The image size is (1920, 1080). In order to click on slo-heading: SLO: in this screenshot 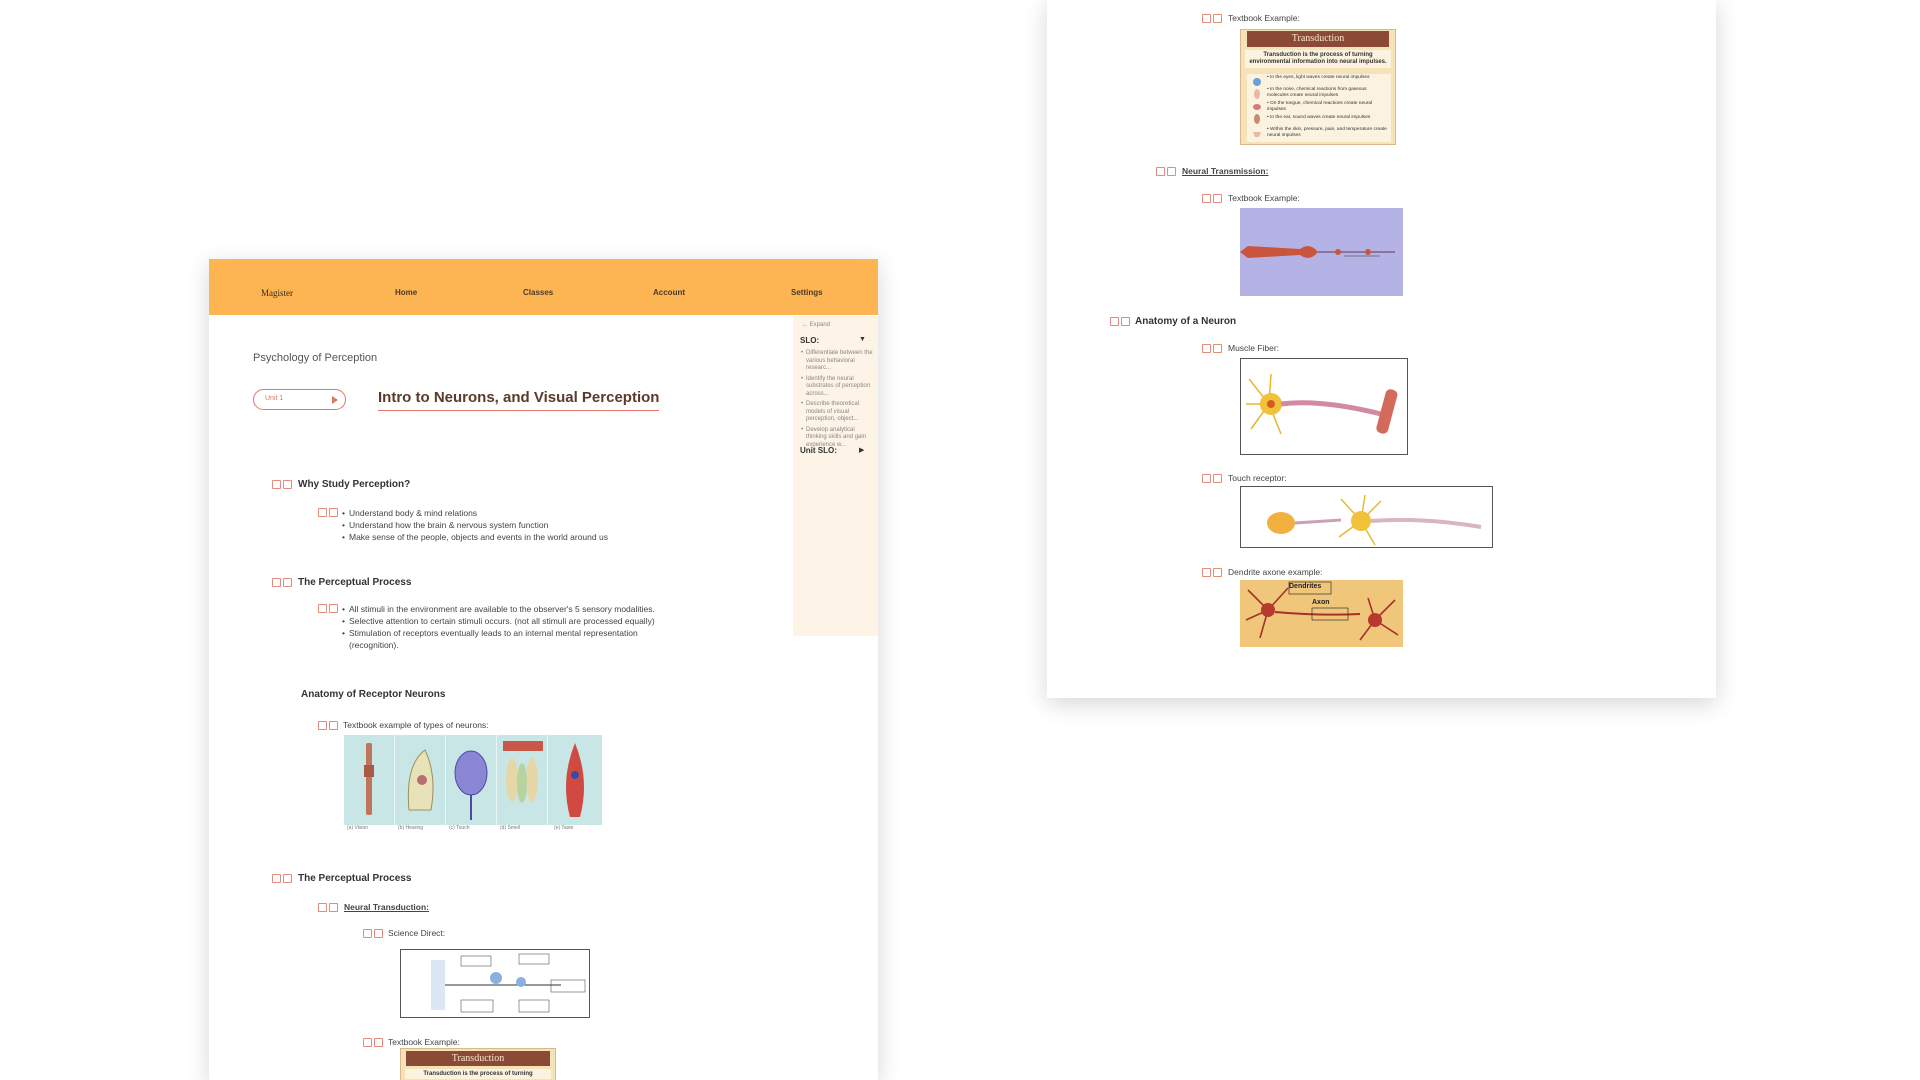, I will do `click(809, 340)`.